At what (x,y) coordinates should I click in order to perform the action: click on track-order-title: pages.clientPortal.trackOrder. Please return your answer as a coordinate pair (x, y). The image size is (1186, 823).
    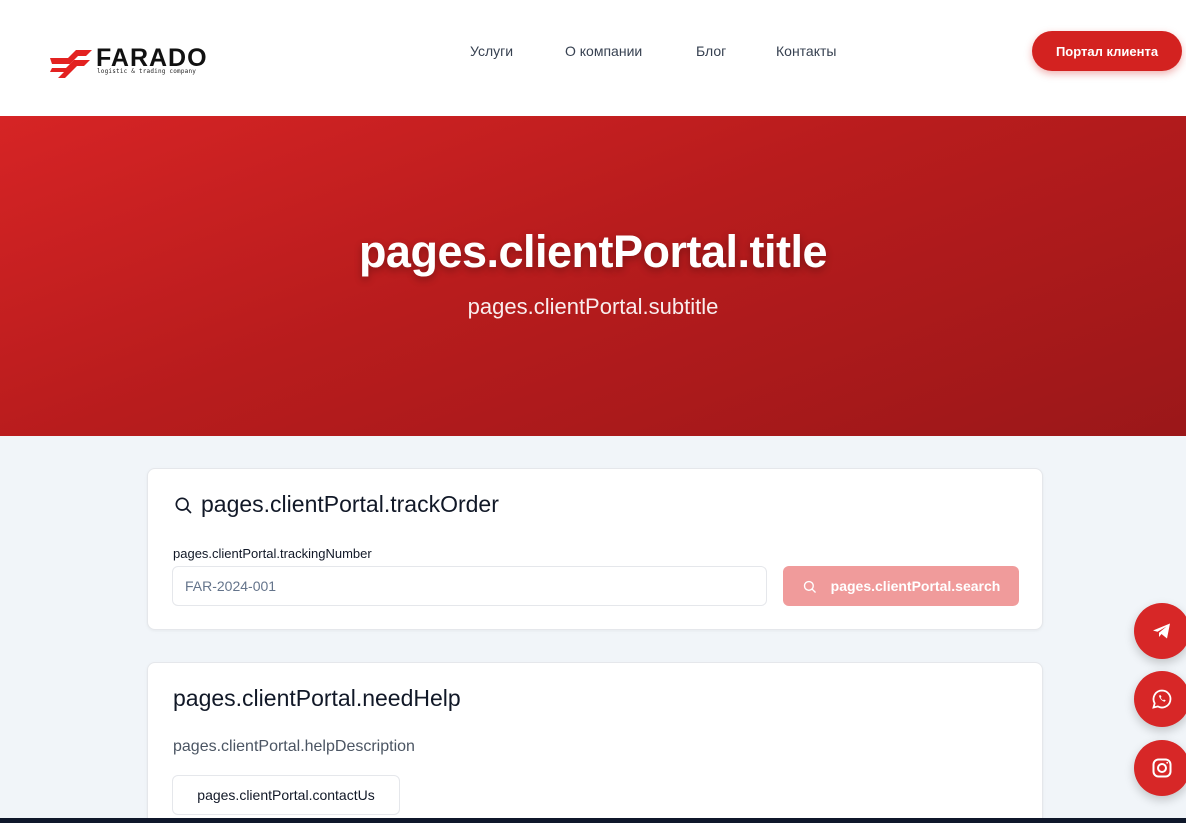
    Looking at the image, I should click on (350, 504).